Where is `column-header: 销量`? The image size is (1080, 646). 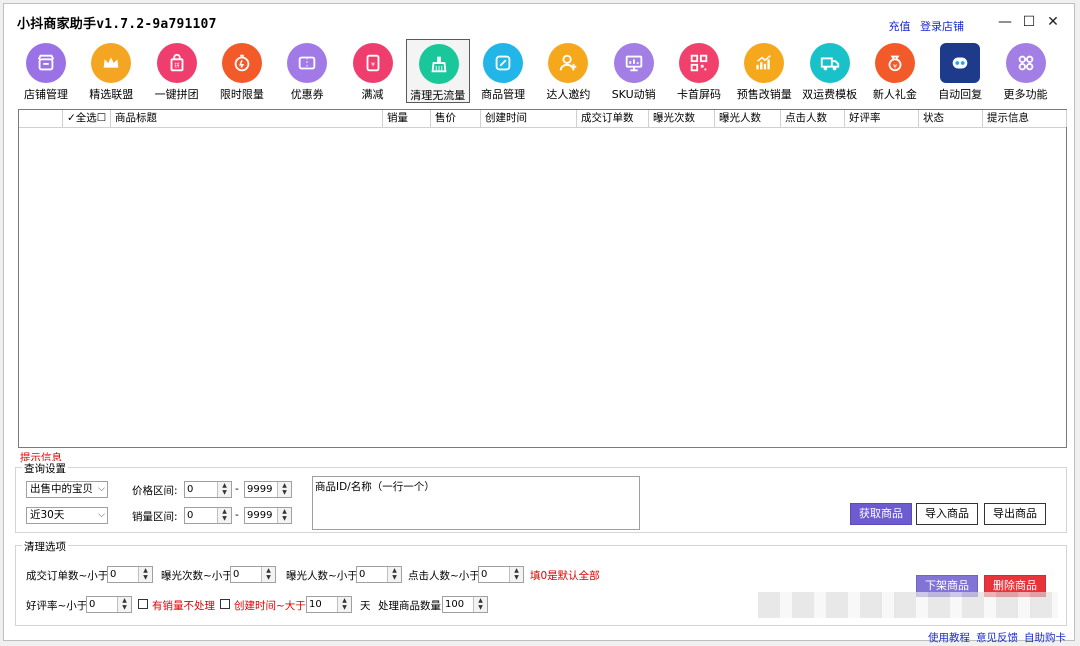 column-header: 销量 is located at coordinates (407, 118).